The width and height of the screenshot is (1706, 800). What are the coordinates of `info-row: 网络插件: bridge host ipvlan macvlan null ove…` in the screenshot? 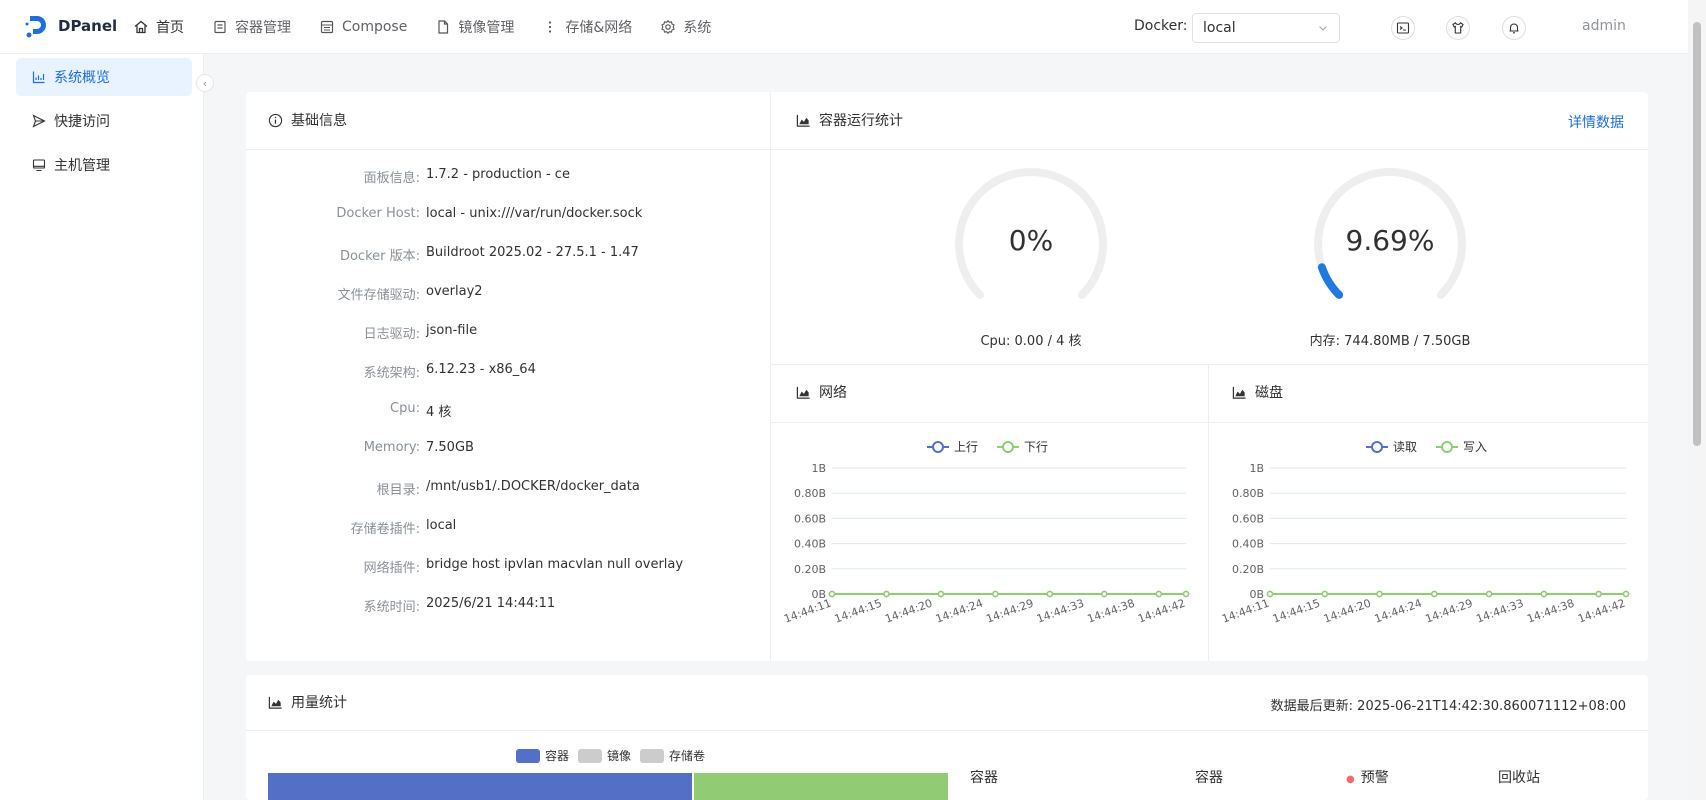 It's located at (369, 567).